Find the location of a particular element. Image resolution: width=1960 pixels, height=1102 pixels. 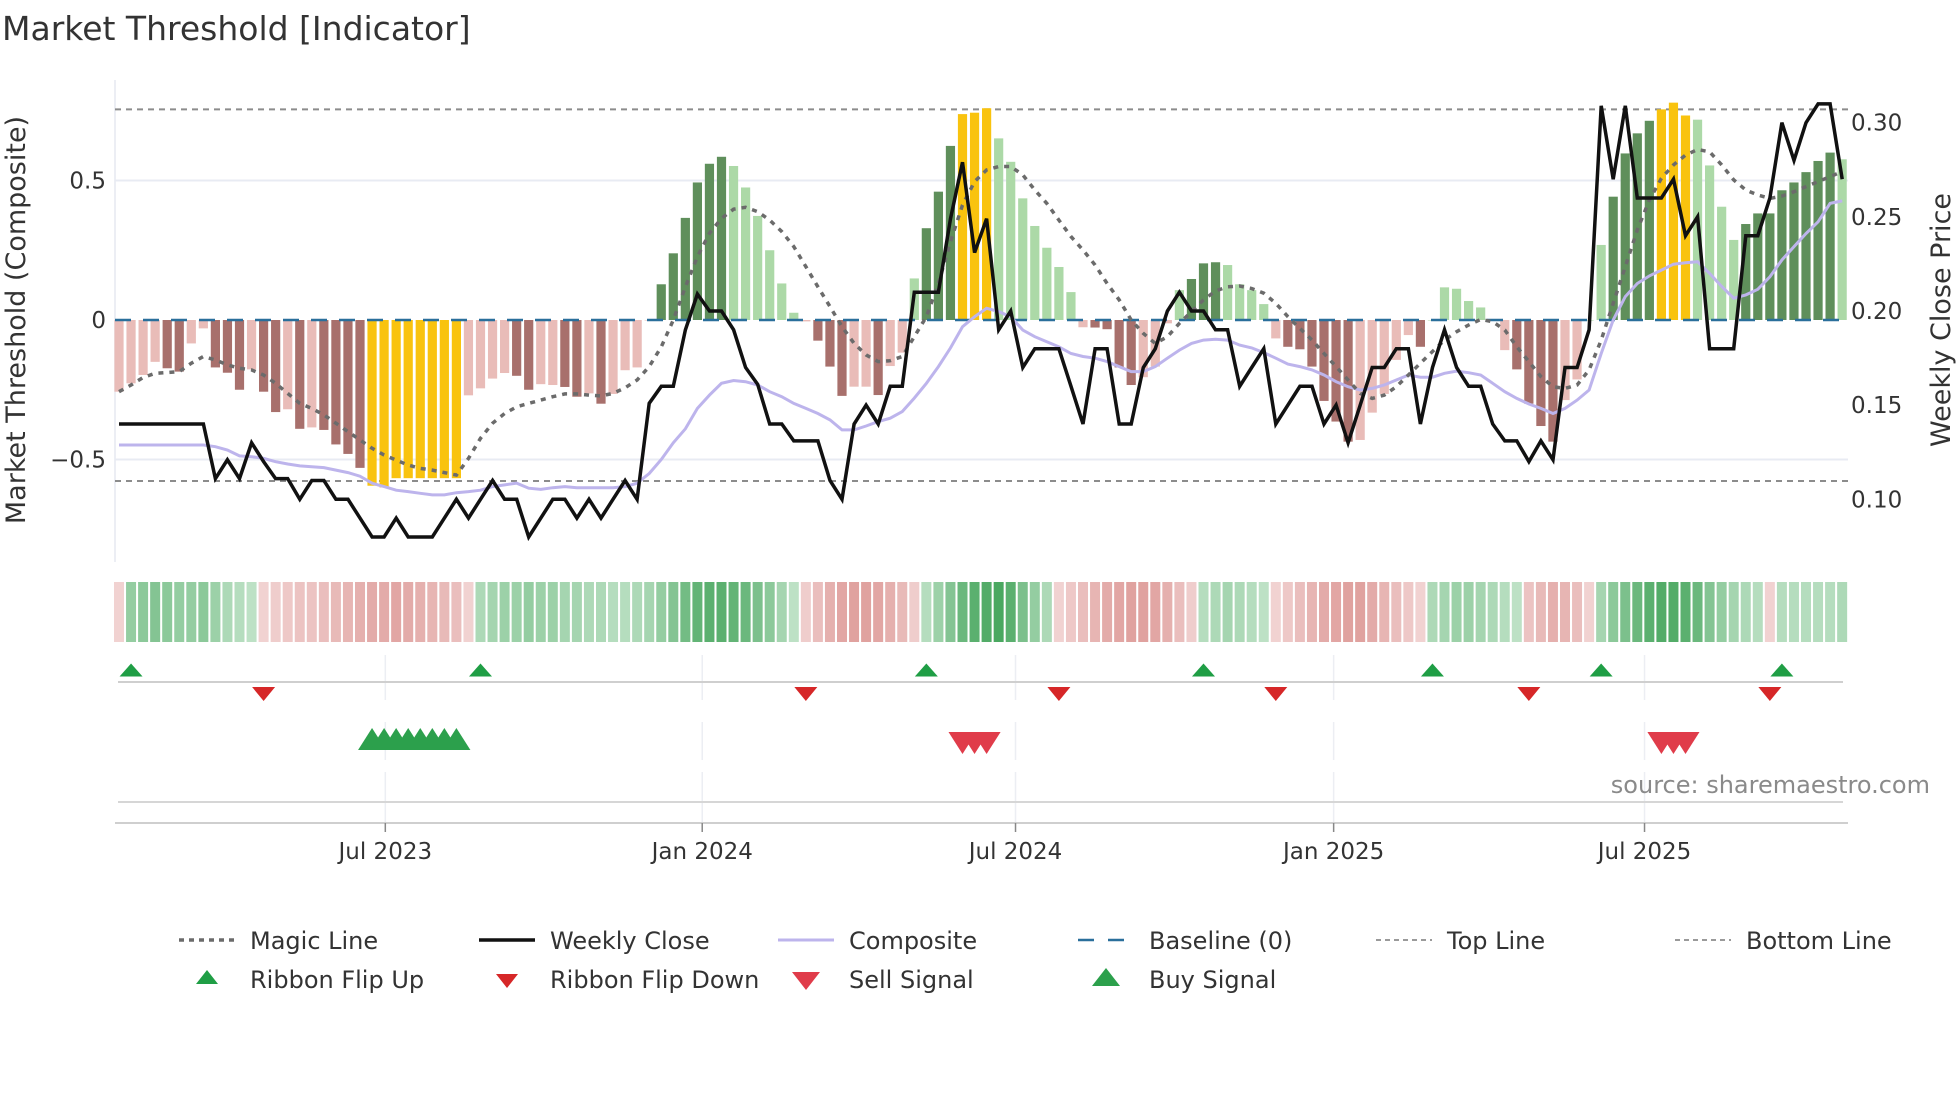

right-tick-label: 0.10 is located at coordinates (1876, 500).